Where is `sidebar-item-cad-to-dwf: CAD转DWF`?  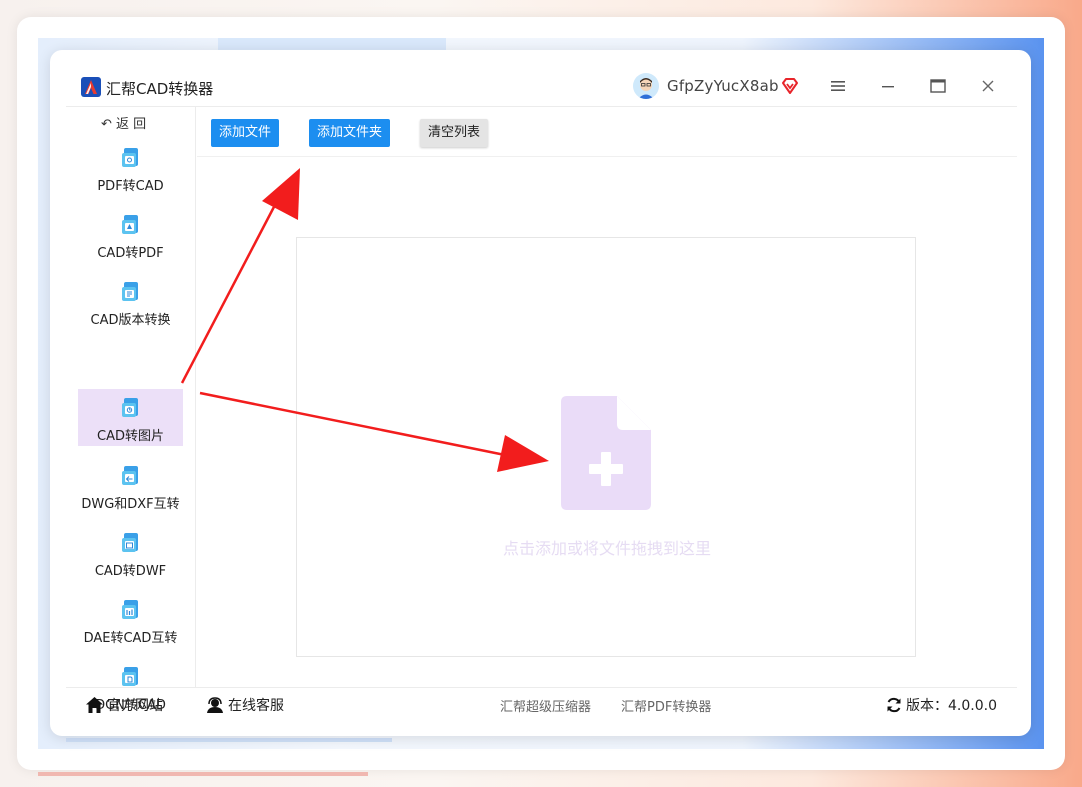
sidebar-item-cad-to-dwf: CAD转DWF is located at coordinates (130, 552).